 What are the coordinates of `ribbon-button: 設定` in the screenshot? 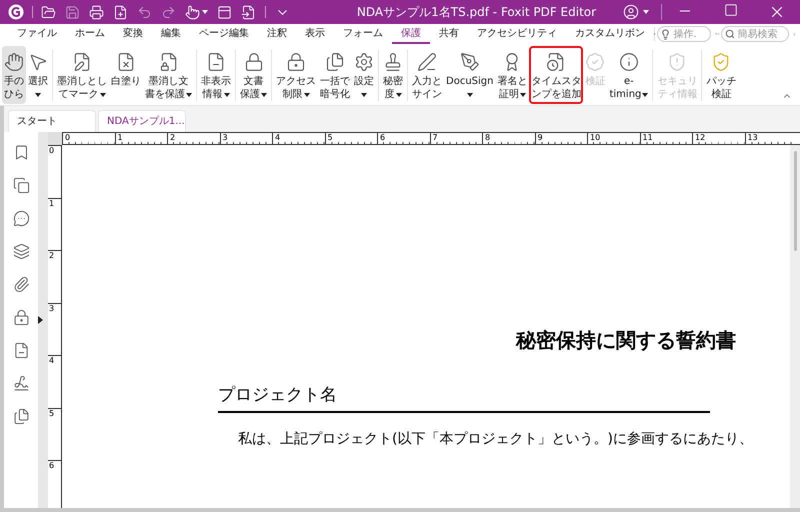 It's located at (364, 75).